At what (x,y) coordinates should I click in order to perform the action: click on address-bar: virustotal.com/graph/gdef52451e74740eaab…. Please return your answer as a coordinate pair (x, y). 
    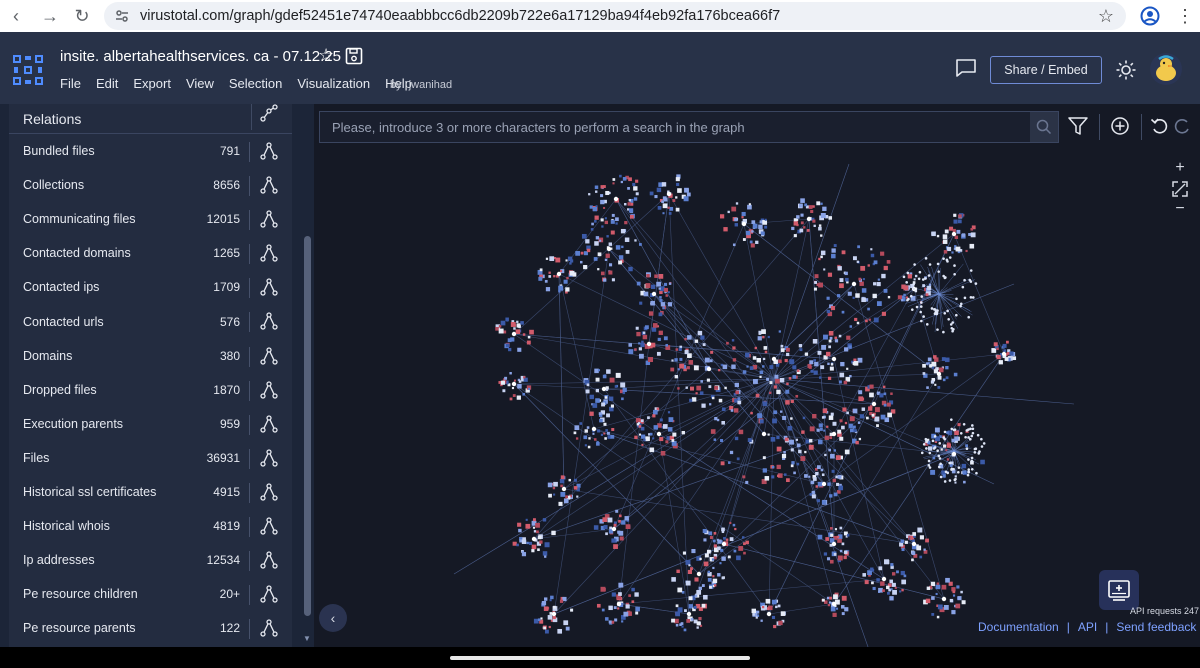
    Looking at the image, I should click on (615, 16).